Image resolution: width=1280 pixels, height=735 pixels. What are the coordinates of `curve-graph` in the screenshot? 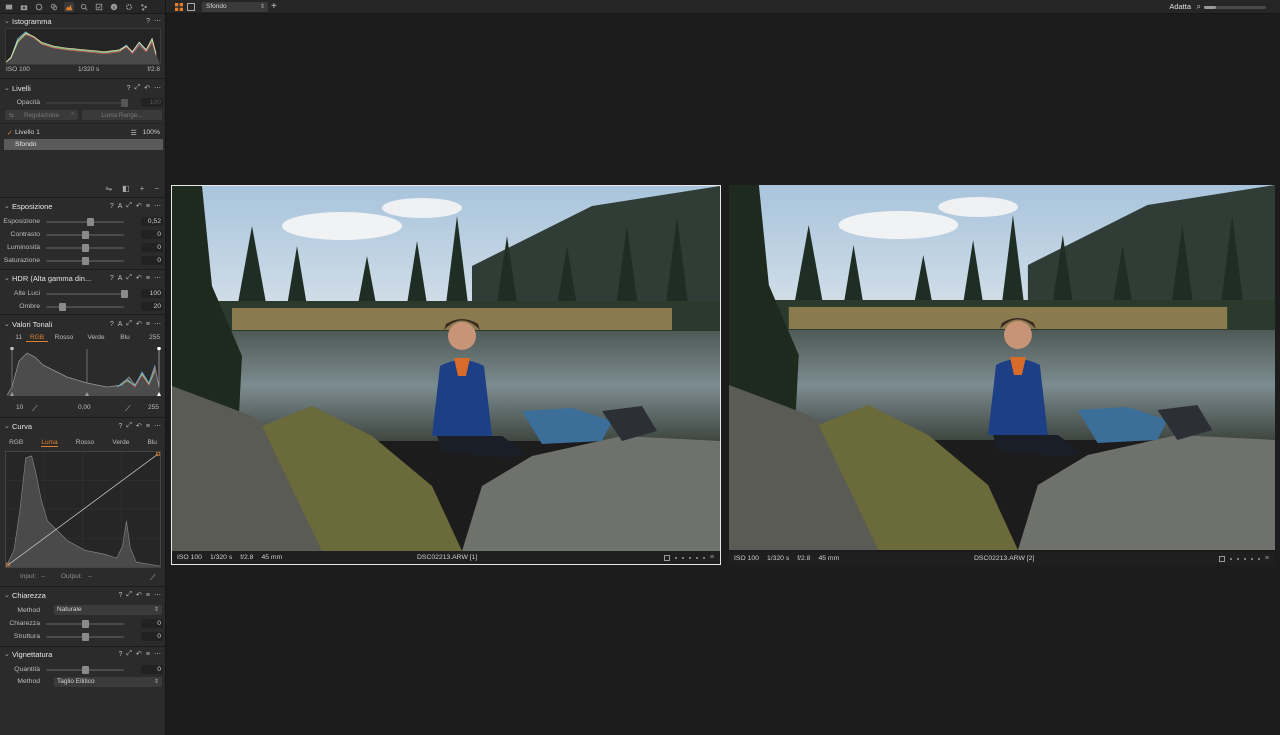 It's located at (83, 509).